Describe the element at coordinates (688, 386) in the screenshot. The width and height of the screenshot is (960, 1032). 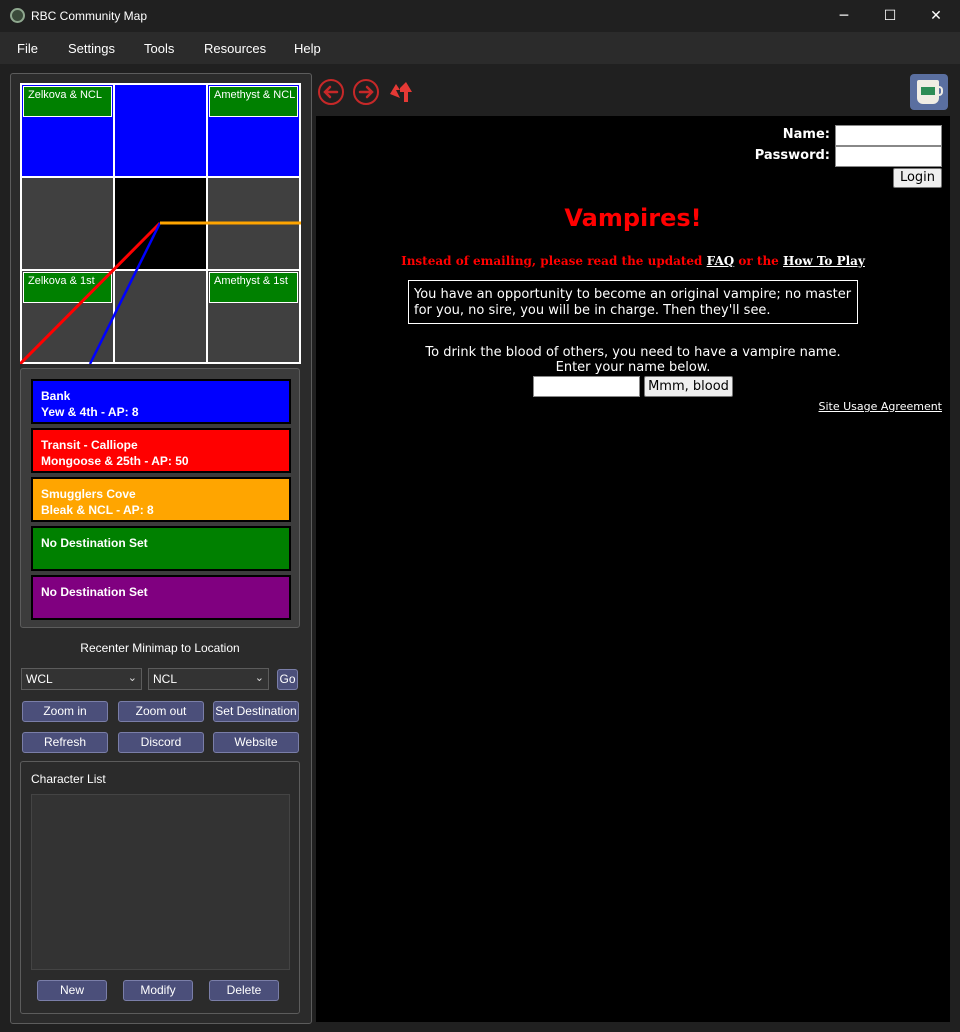
I see `mmm-blood-button: Mmm, blood` at that location.